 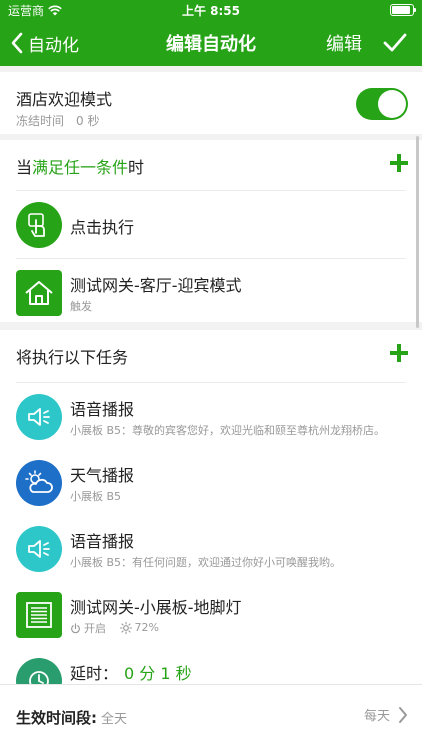 What do you see at coordinates (399, 353) in the screenshot?
I see `add-task-button` at bounding box center [399, 353].